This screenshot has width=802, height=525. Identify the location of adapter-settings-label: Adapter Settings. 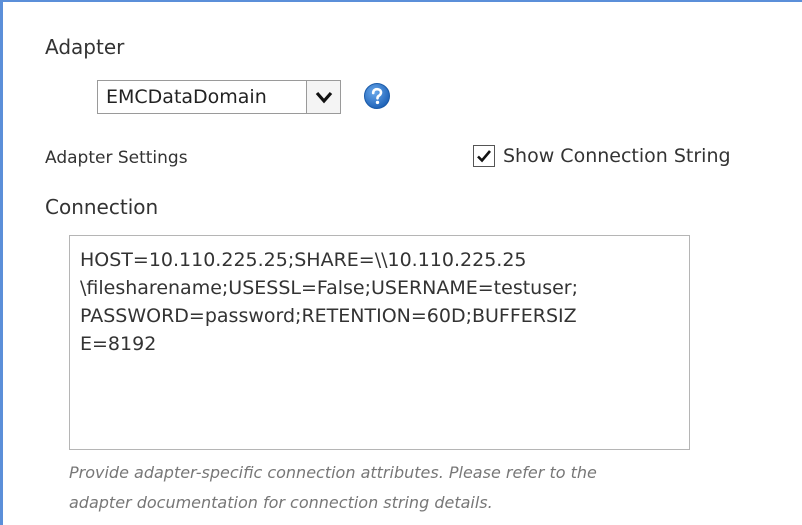
(116, 158).